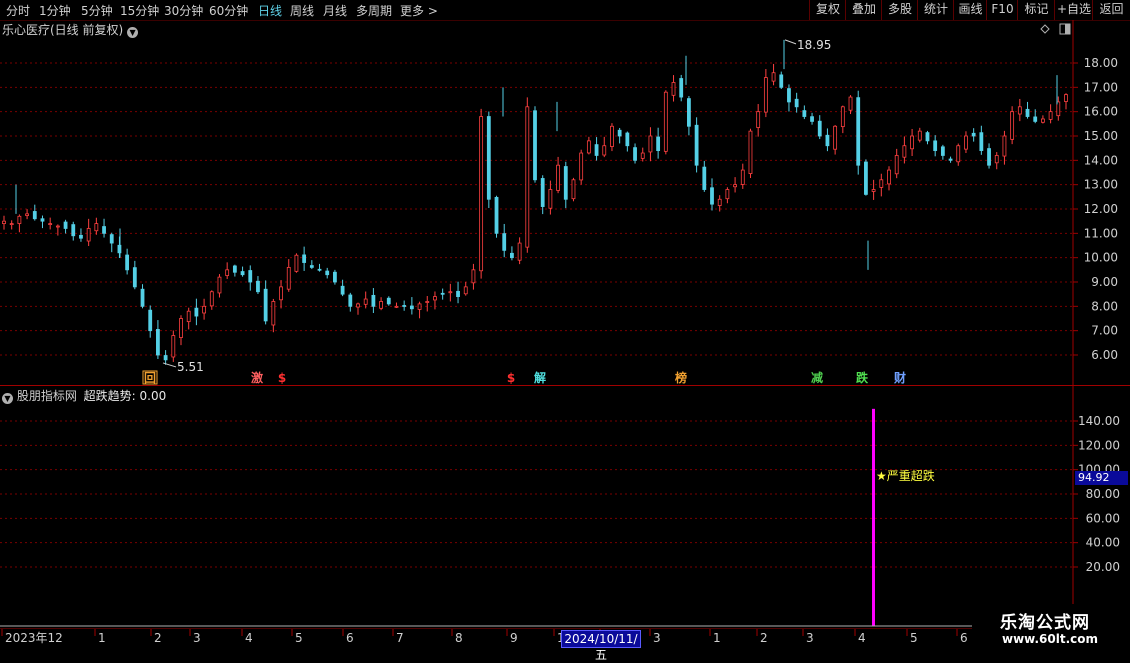 The height and width of the screenshot is (663, 1130). Describe the element at coordinates (432, 11) in the screenshot. I see `chevron-right-icon: >` at that location.